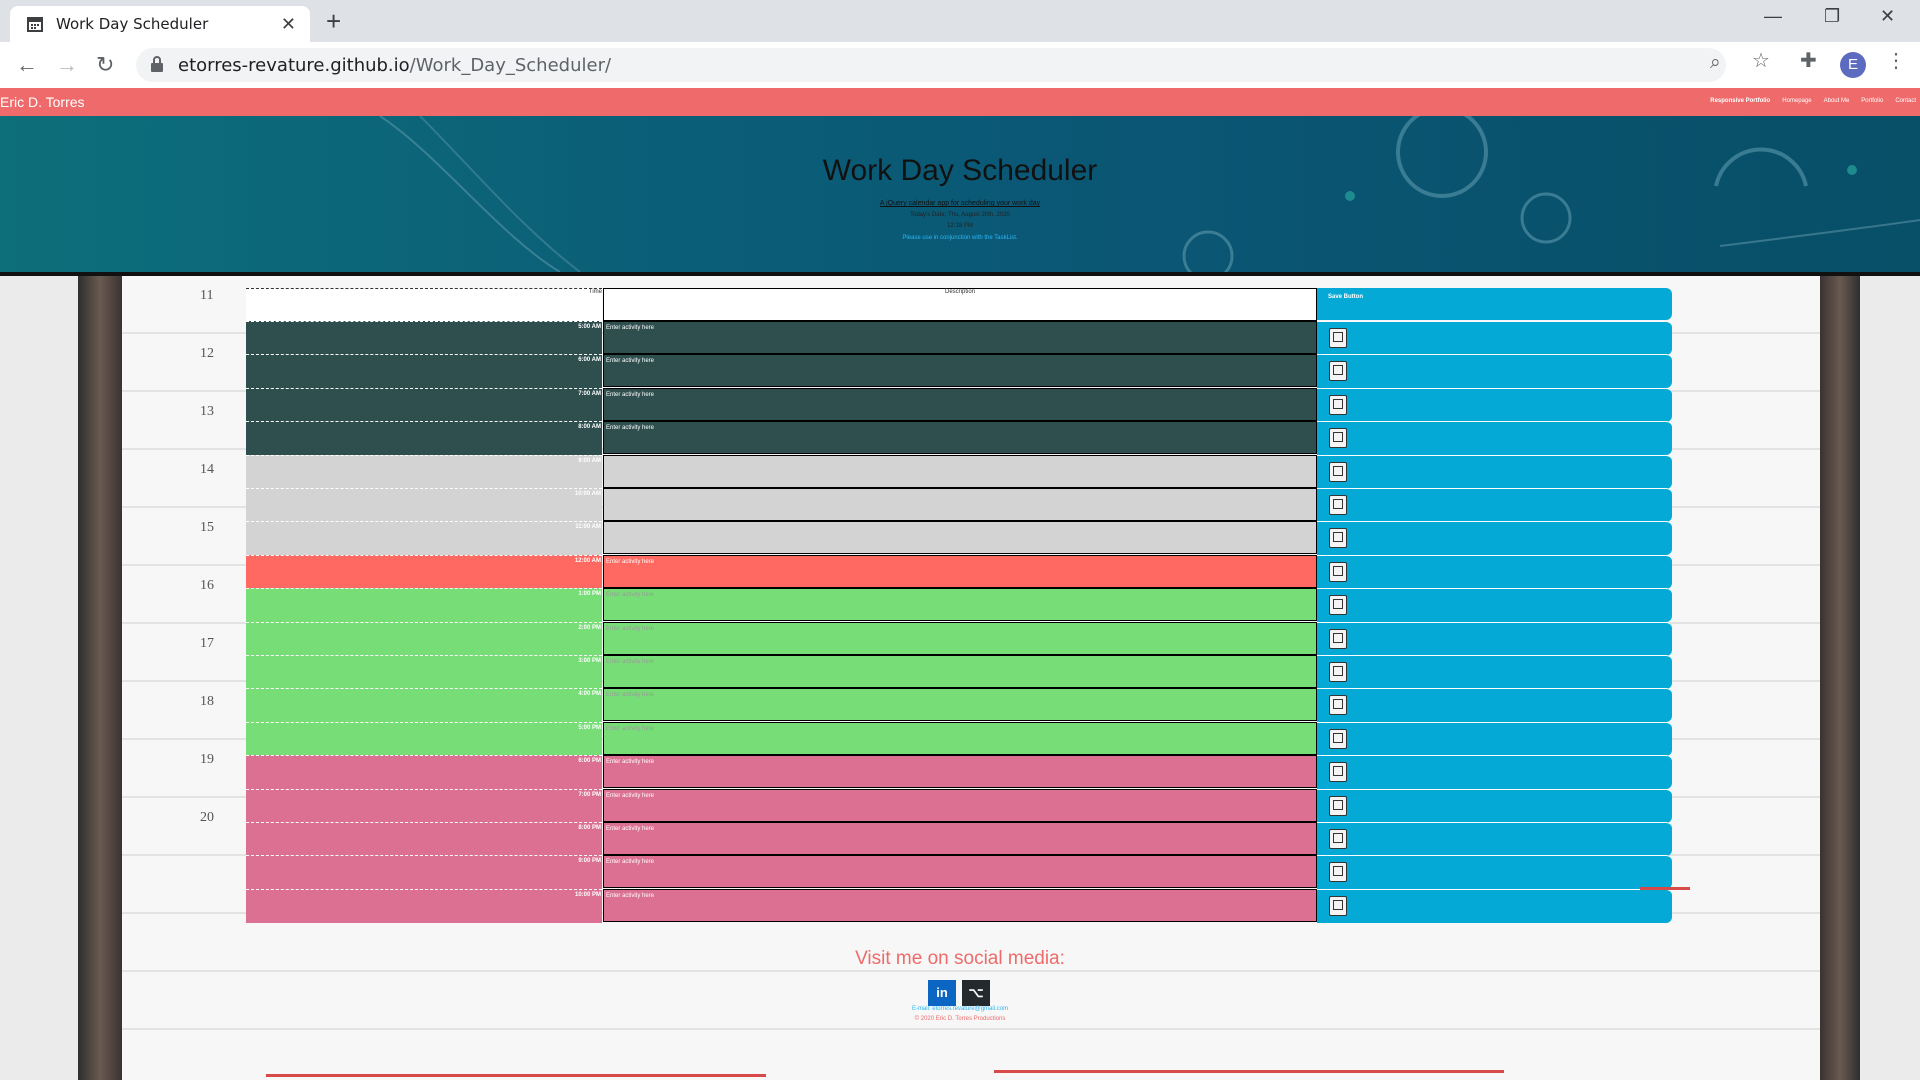 The height and width of the screenshot is (1080, 1920). What do you see at coordinates (1832, 16) in the screenshot?
I see `restore-icon: ❐` at bounding box center [1832, 16].